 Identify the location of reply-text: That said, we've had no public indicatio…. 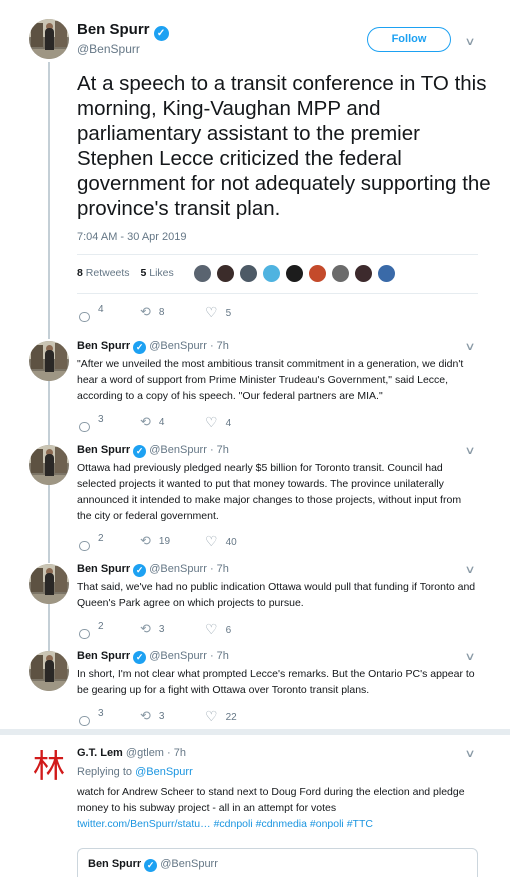
(276, 595).